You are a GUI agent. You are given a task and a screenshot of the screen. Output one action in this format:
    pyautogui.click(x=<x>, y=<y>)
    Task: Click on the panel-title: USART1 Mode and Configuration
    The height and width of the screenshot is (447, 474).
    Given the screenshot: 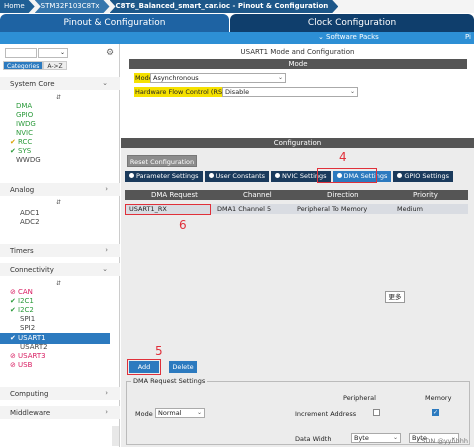 What is the action you would take?
    pyautogui.click(x=297, y=52)
    